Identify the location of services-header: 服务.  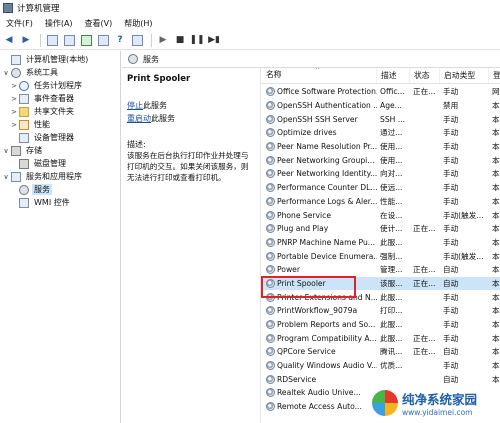
(311, 59).